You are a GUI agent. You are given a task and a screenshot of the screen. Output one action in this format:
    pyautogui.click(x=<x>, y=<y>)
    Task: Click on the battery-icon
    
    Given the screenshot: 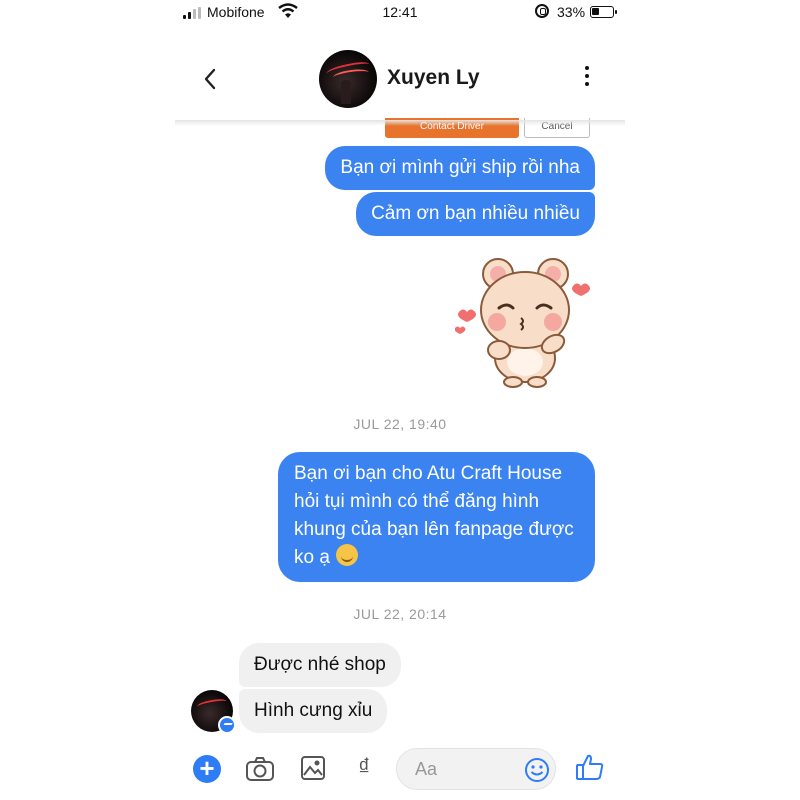 What is the action you would take?
    pyautogui.click(x=603, y=12)
    